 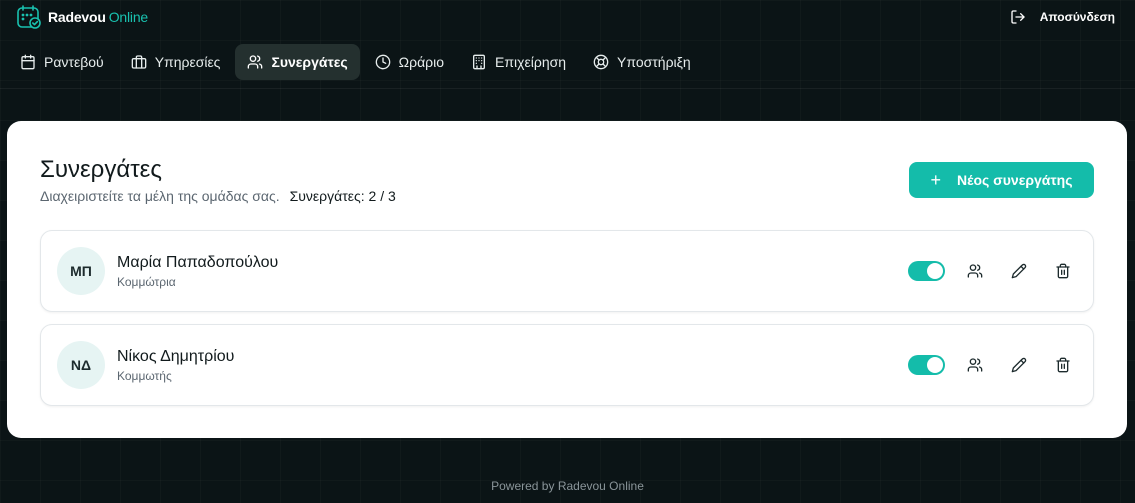 What do you see at coordinates (567, 18) in the screenshot?
I see `top-bar: Radevou Online Αποσύνδεση` at bounding box center [567, 18].